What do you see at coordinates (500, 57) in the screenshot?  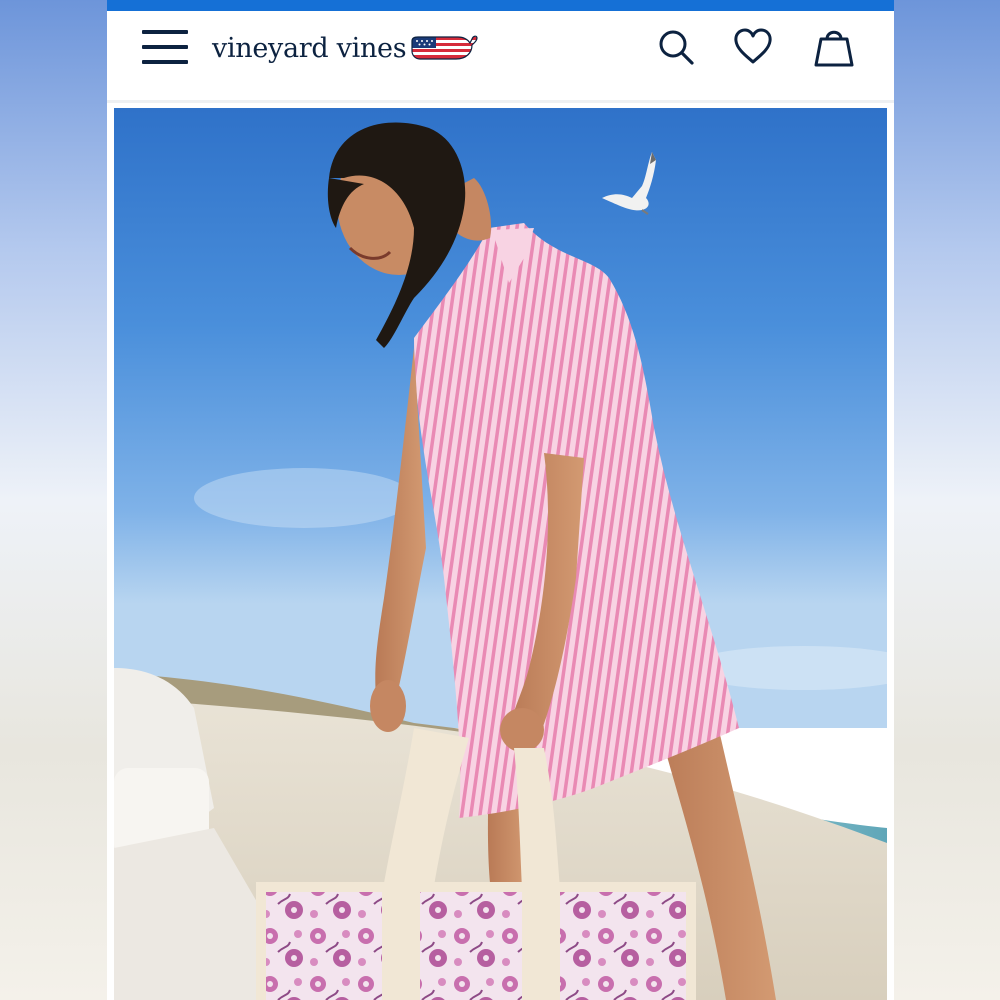 I see `site-header: vineyard vines` at bounding box center [500, 57].